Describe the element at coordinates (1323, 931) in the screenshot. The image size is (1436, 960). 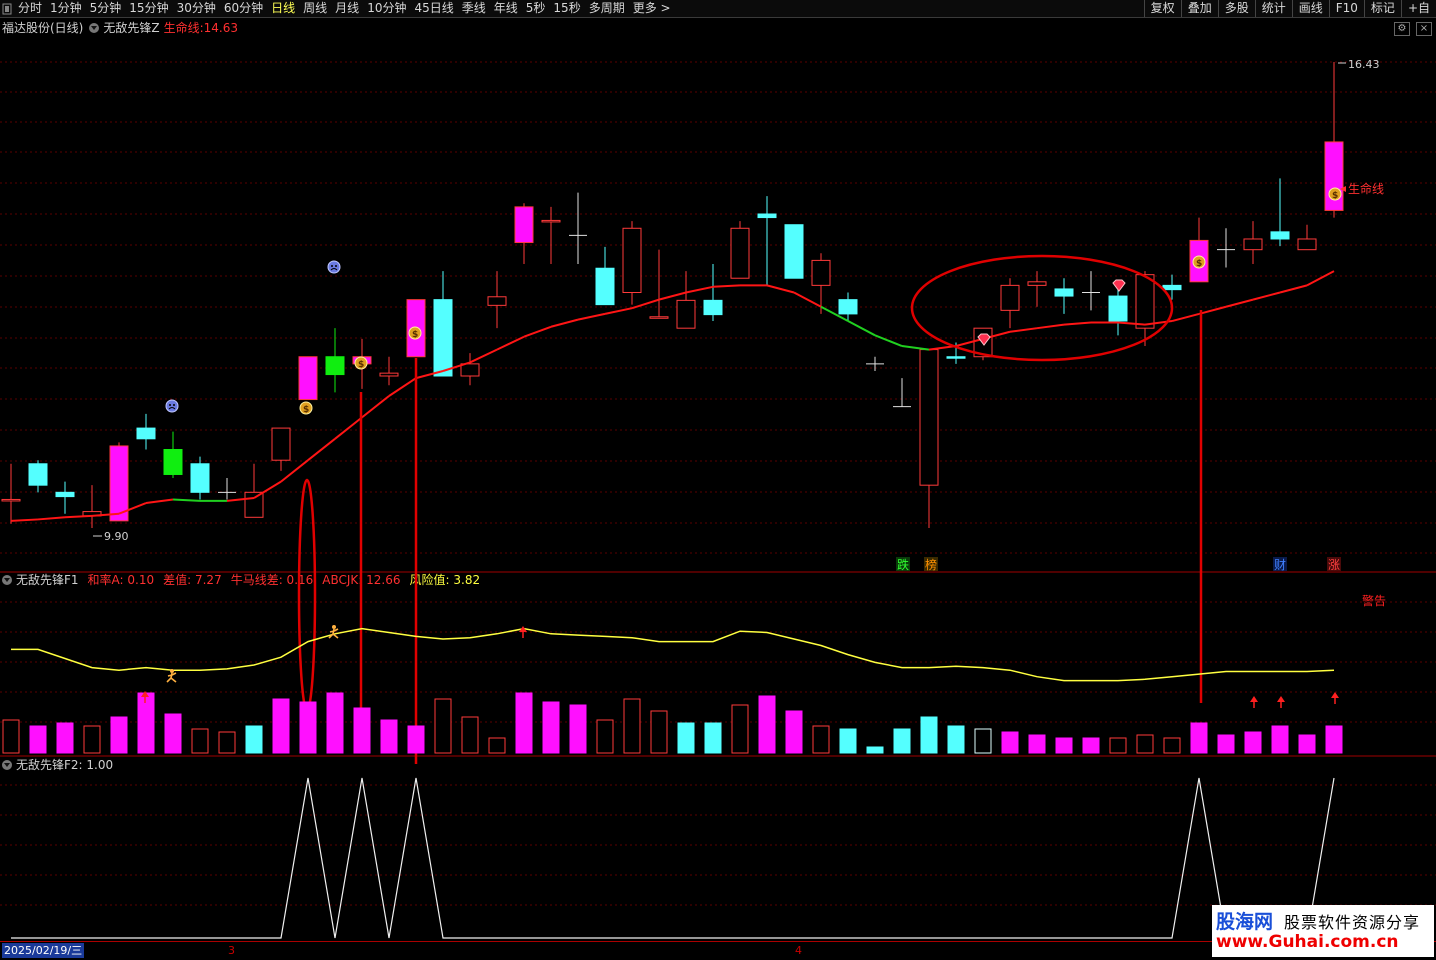
I see `watermark-logo: 股海网 股票软件资源分享 www.Guhai.com.cn` at that location.